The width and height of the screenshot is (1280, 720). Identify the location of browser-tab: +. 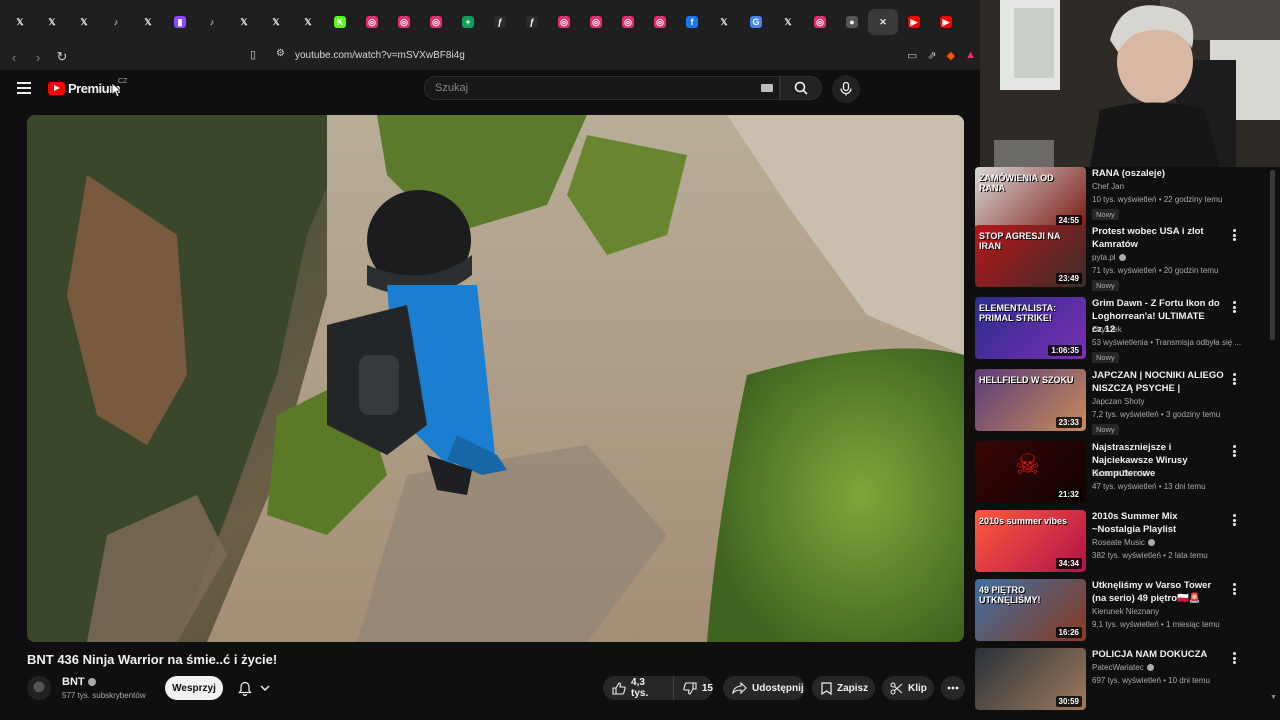
(468, 22).